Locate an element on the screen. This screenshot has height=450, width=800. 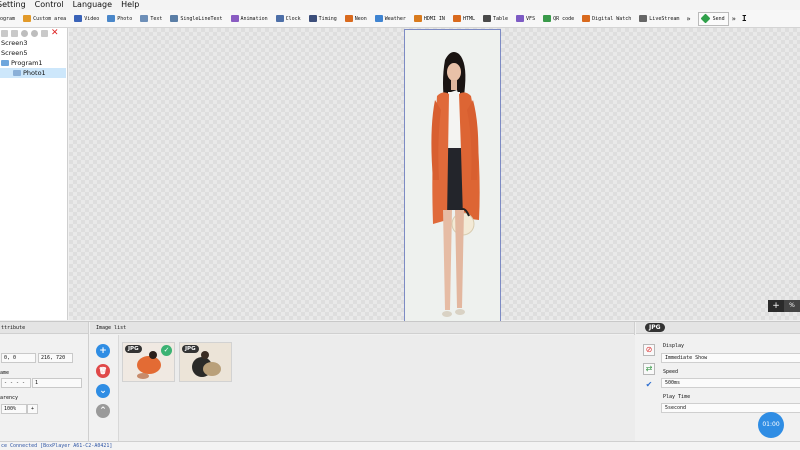
toolbar-photo-button: Photo is located at coordinates (119, 19).